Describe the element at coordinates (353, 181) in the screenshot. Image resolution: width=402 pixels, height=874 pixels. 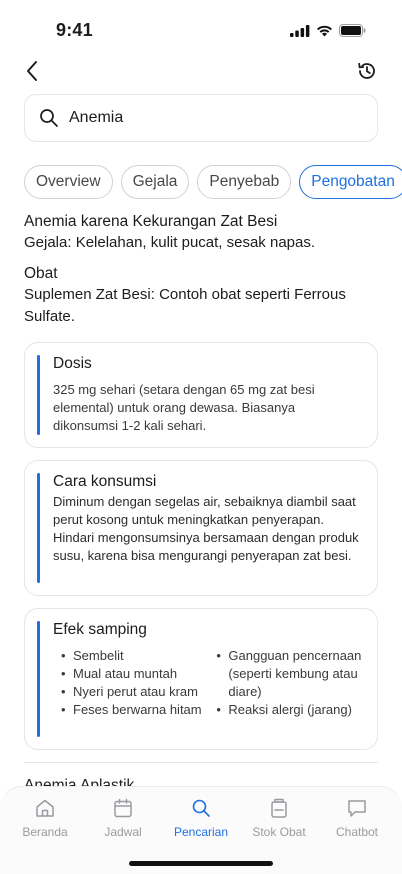
I see `tab-label: Pengobatan` at that location.